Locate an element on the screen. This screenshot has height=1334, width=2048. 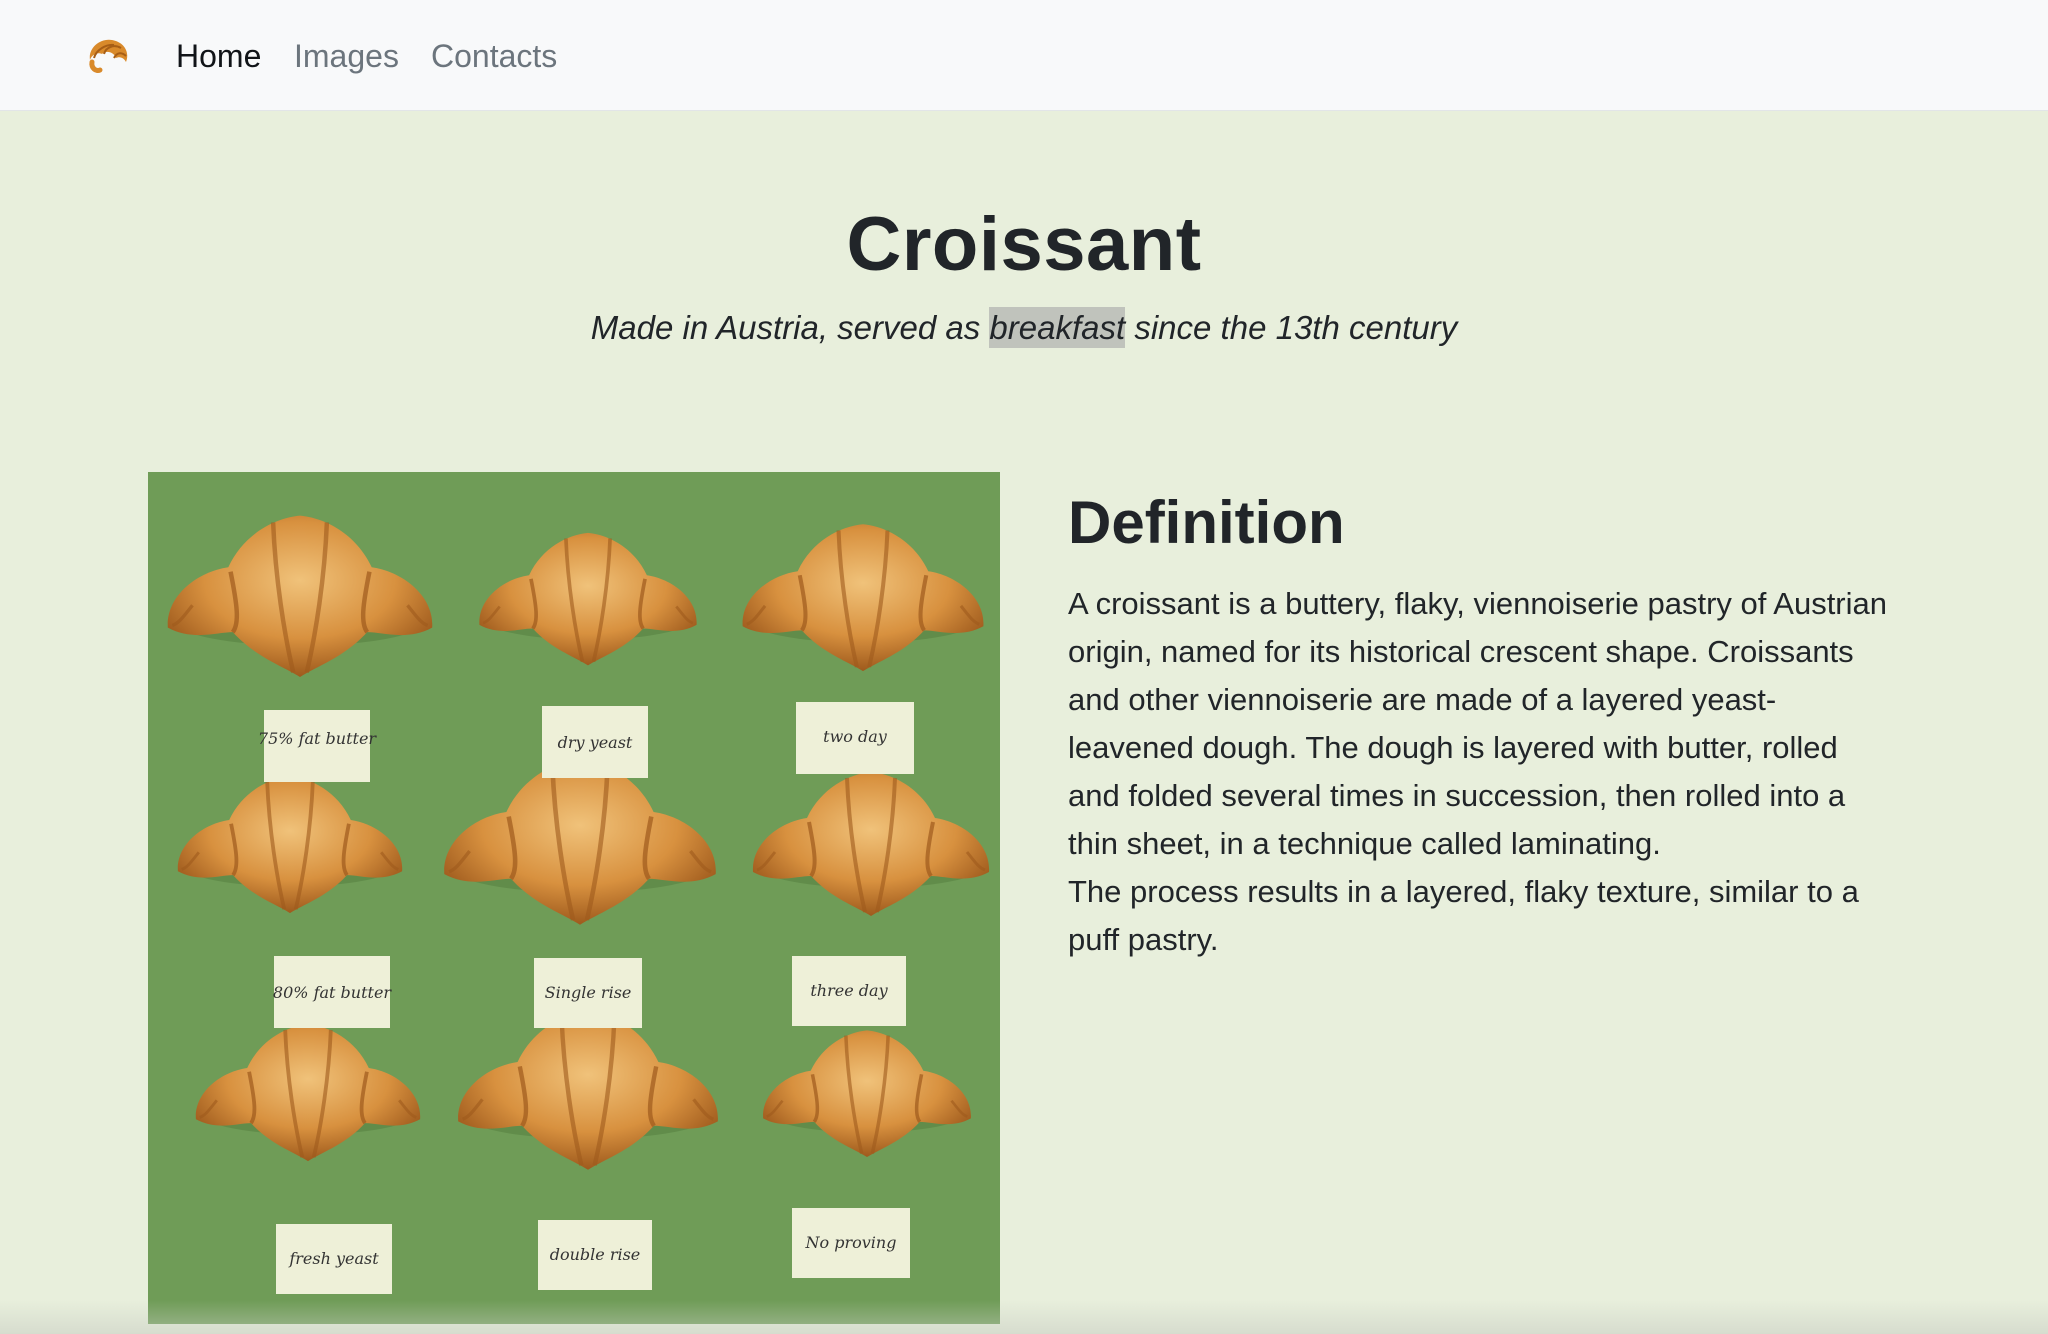
definition-heading: Definition is located at coordinates (1206, 522).